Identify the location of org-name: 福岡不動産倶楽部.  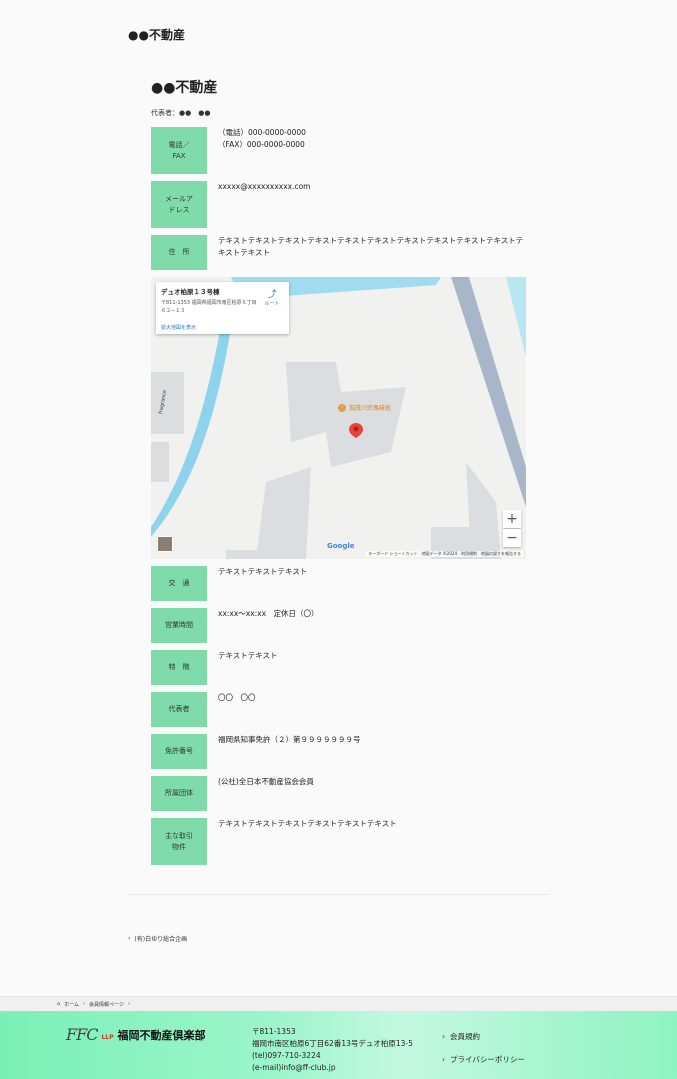
(161, 1035).